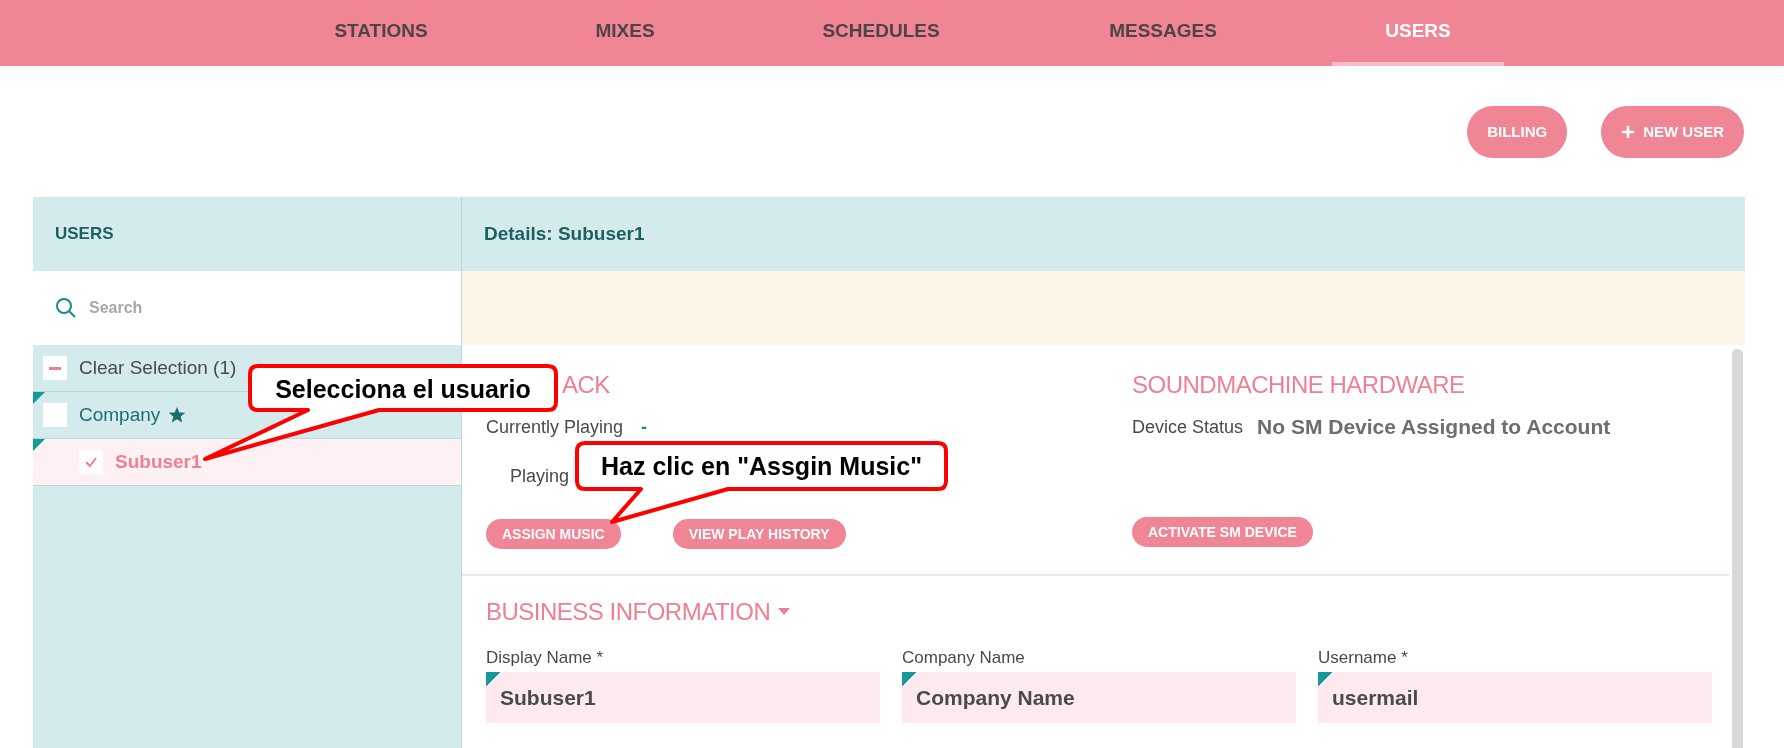  I want to click on field-label: Company Name, so click(964, 658).